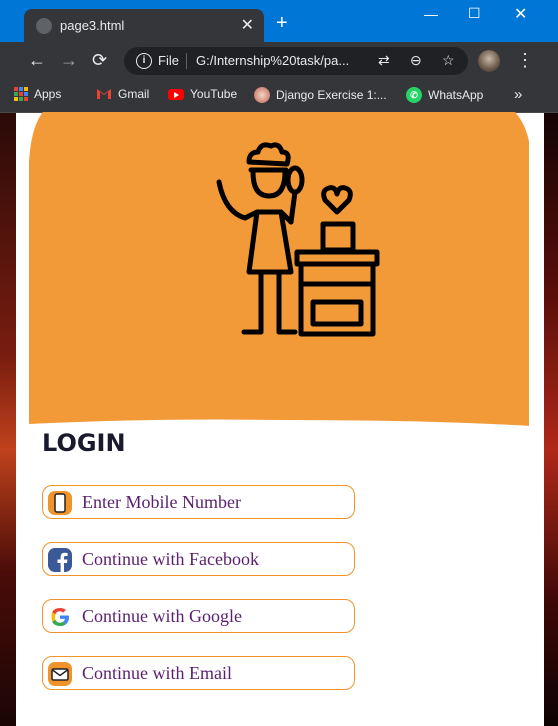 The image size is (558, 726). I want to click on facebook-login-button: Continue with Facebook, so click(198, 559).